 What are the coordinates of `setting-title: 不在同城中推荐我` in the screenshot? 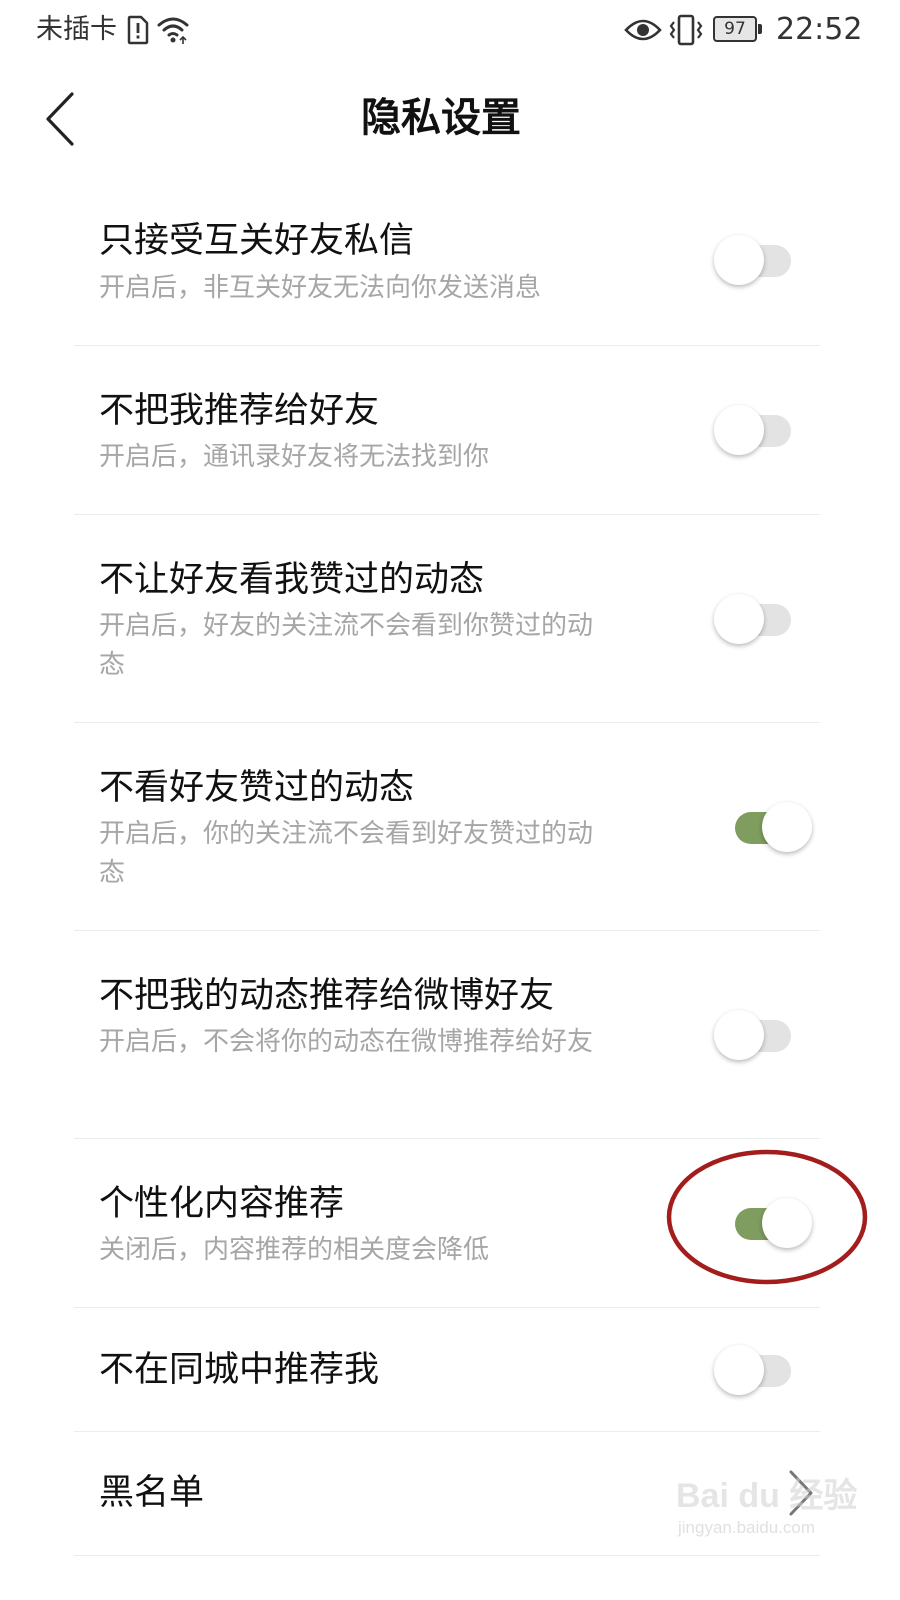 It's located at (239, 1370).